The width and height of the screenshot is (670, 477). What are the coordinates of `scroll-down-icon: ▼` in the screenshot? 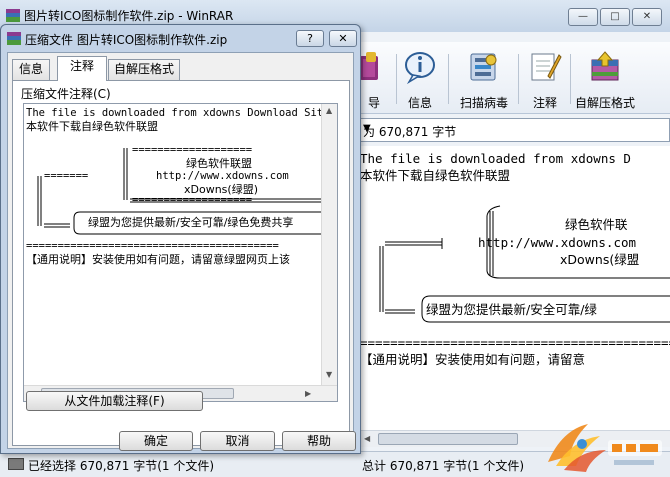 It's located at (329, 374).